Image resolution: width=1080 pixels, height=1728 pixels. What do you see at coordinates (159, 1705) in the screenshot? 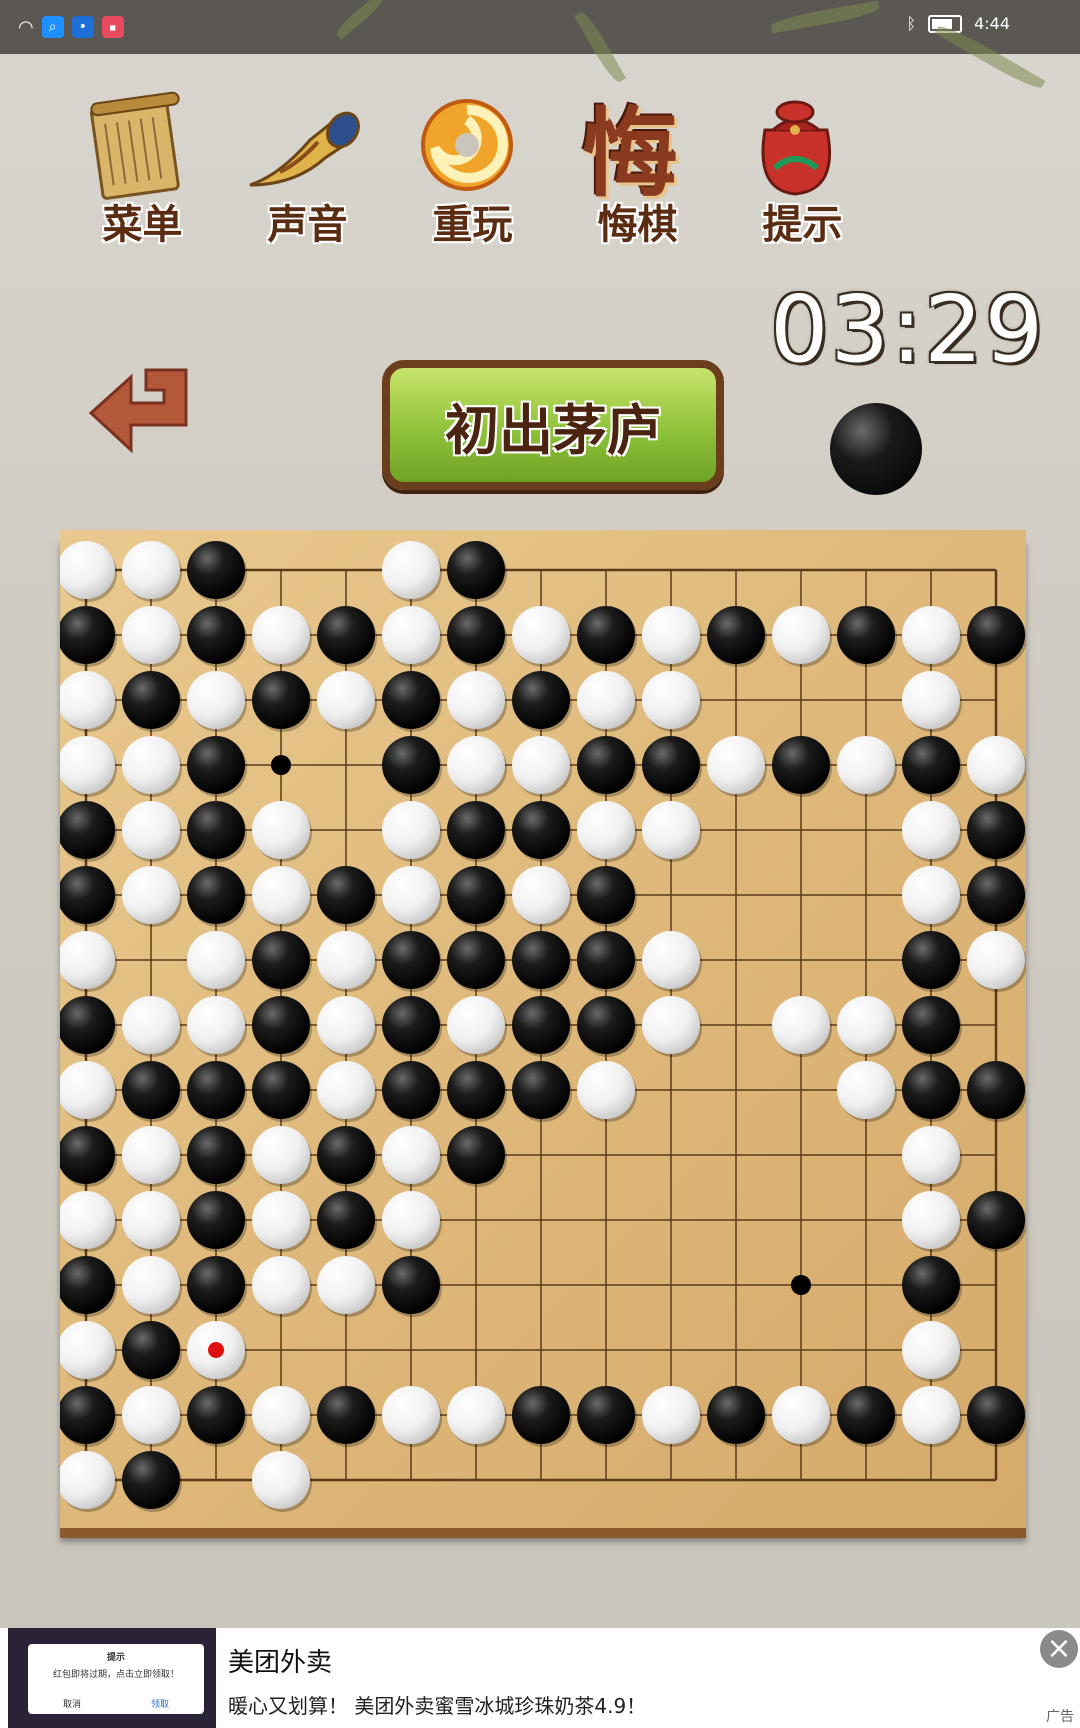
I see `ad-dialog-ok: 领取` at bounding box center [159, 1705].